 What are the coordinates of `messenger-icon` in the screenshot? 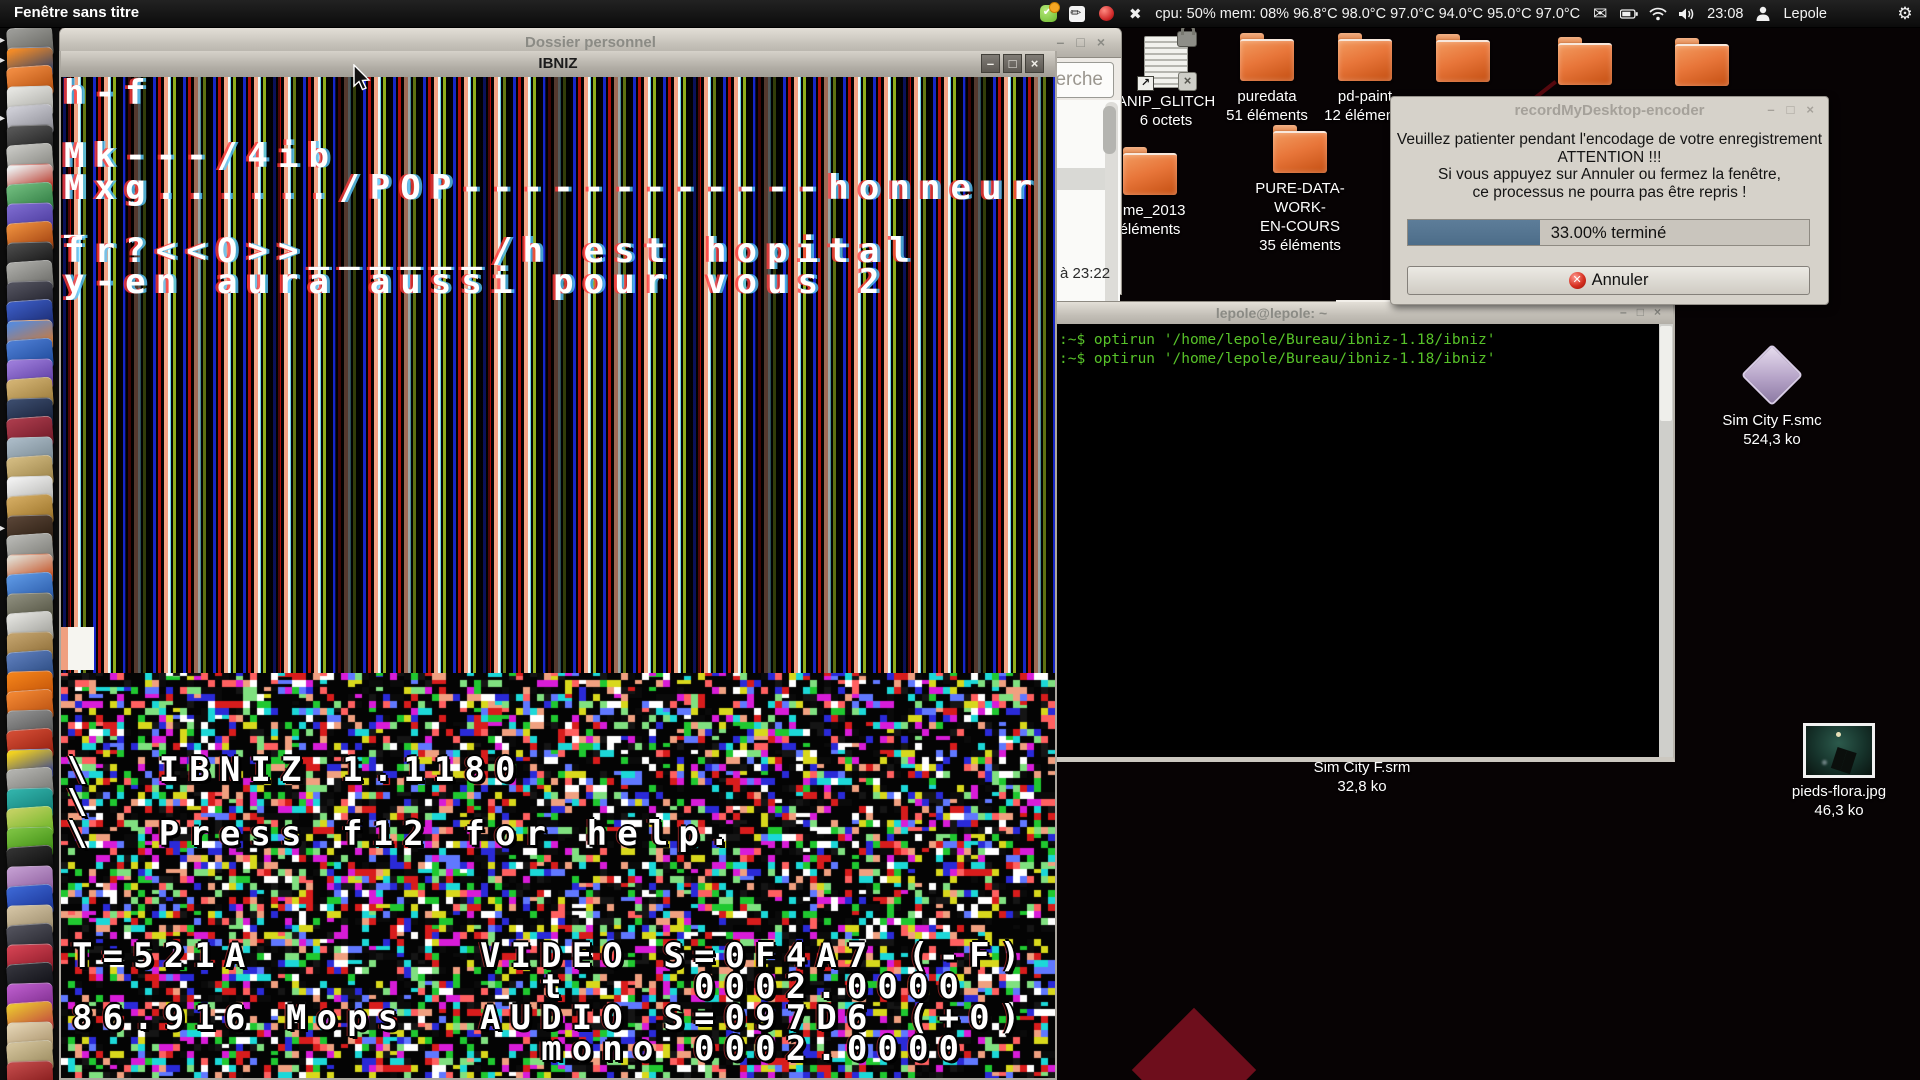 It's located at (1049, 12).